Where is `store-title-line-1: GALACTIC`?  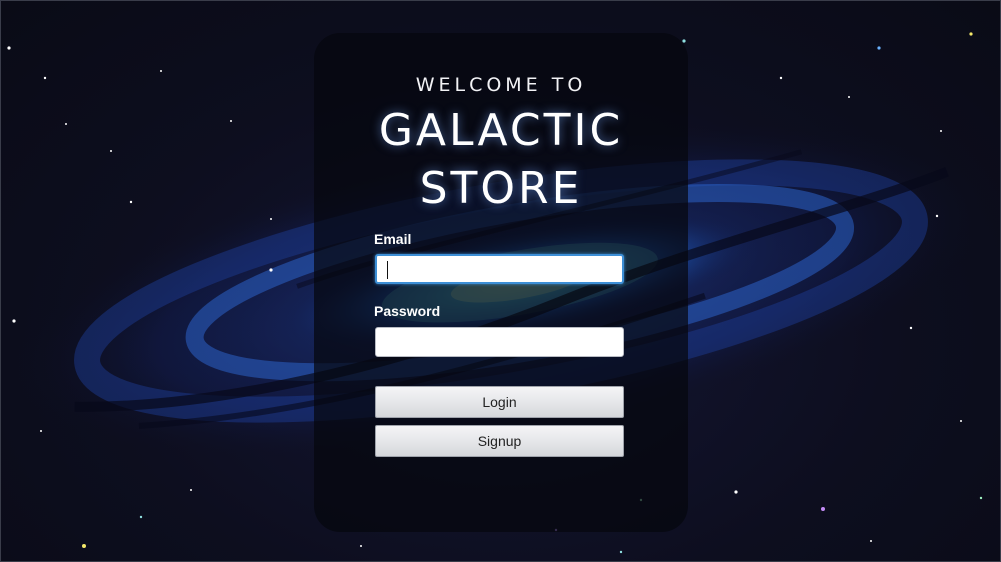
store-title-line-1: GALACTIC is located at coordinates (501, 130).